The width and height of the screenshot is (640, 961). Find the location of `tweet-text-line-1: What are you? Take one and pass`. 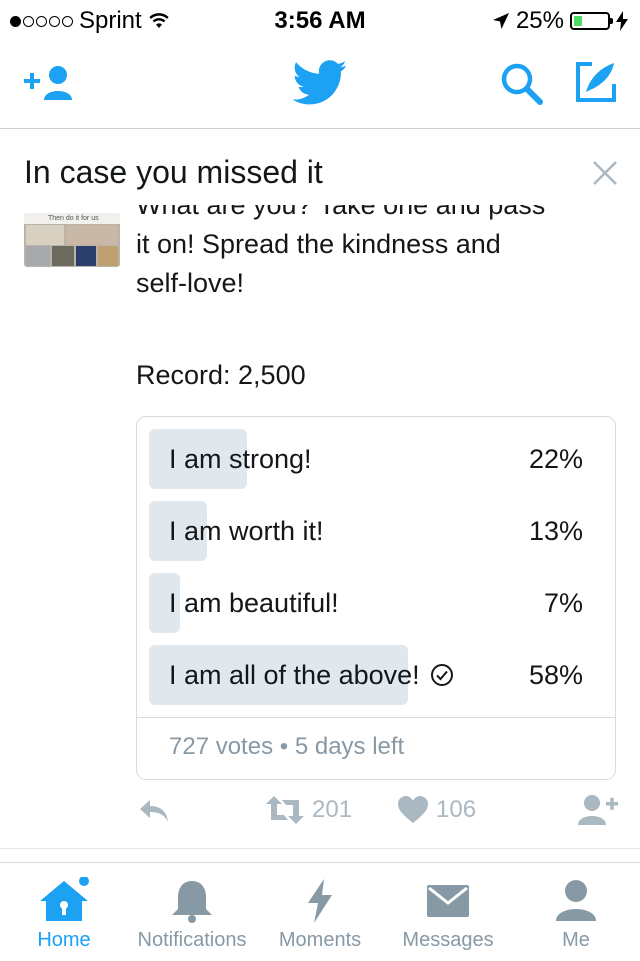

tweet-text-line-1: What are you? Take one and pass is located at coordinates (341, 212).